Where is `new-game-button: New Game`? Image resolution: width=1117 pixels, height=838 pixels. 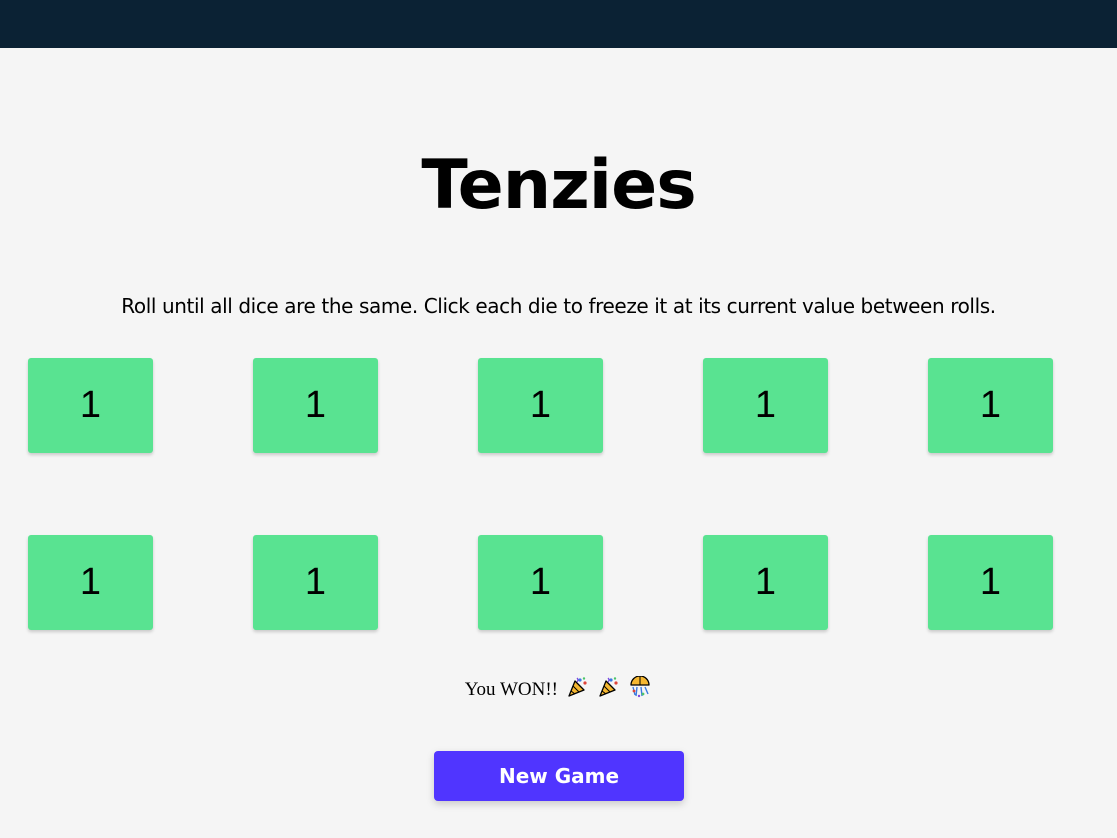 new-game-button: New Game is located at coordinates (559, 776).